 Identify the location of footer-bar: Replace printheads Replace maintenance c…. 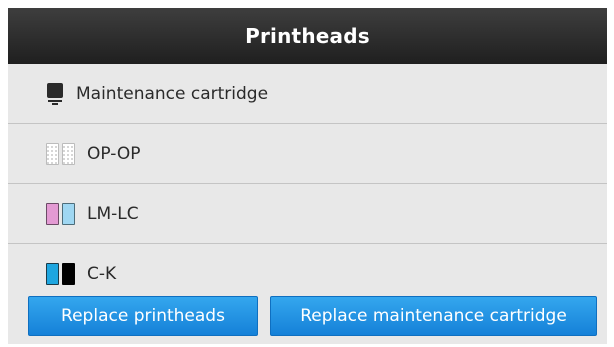
(307, 319).